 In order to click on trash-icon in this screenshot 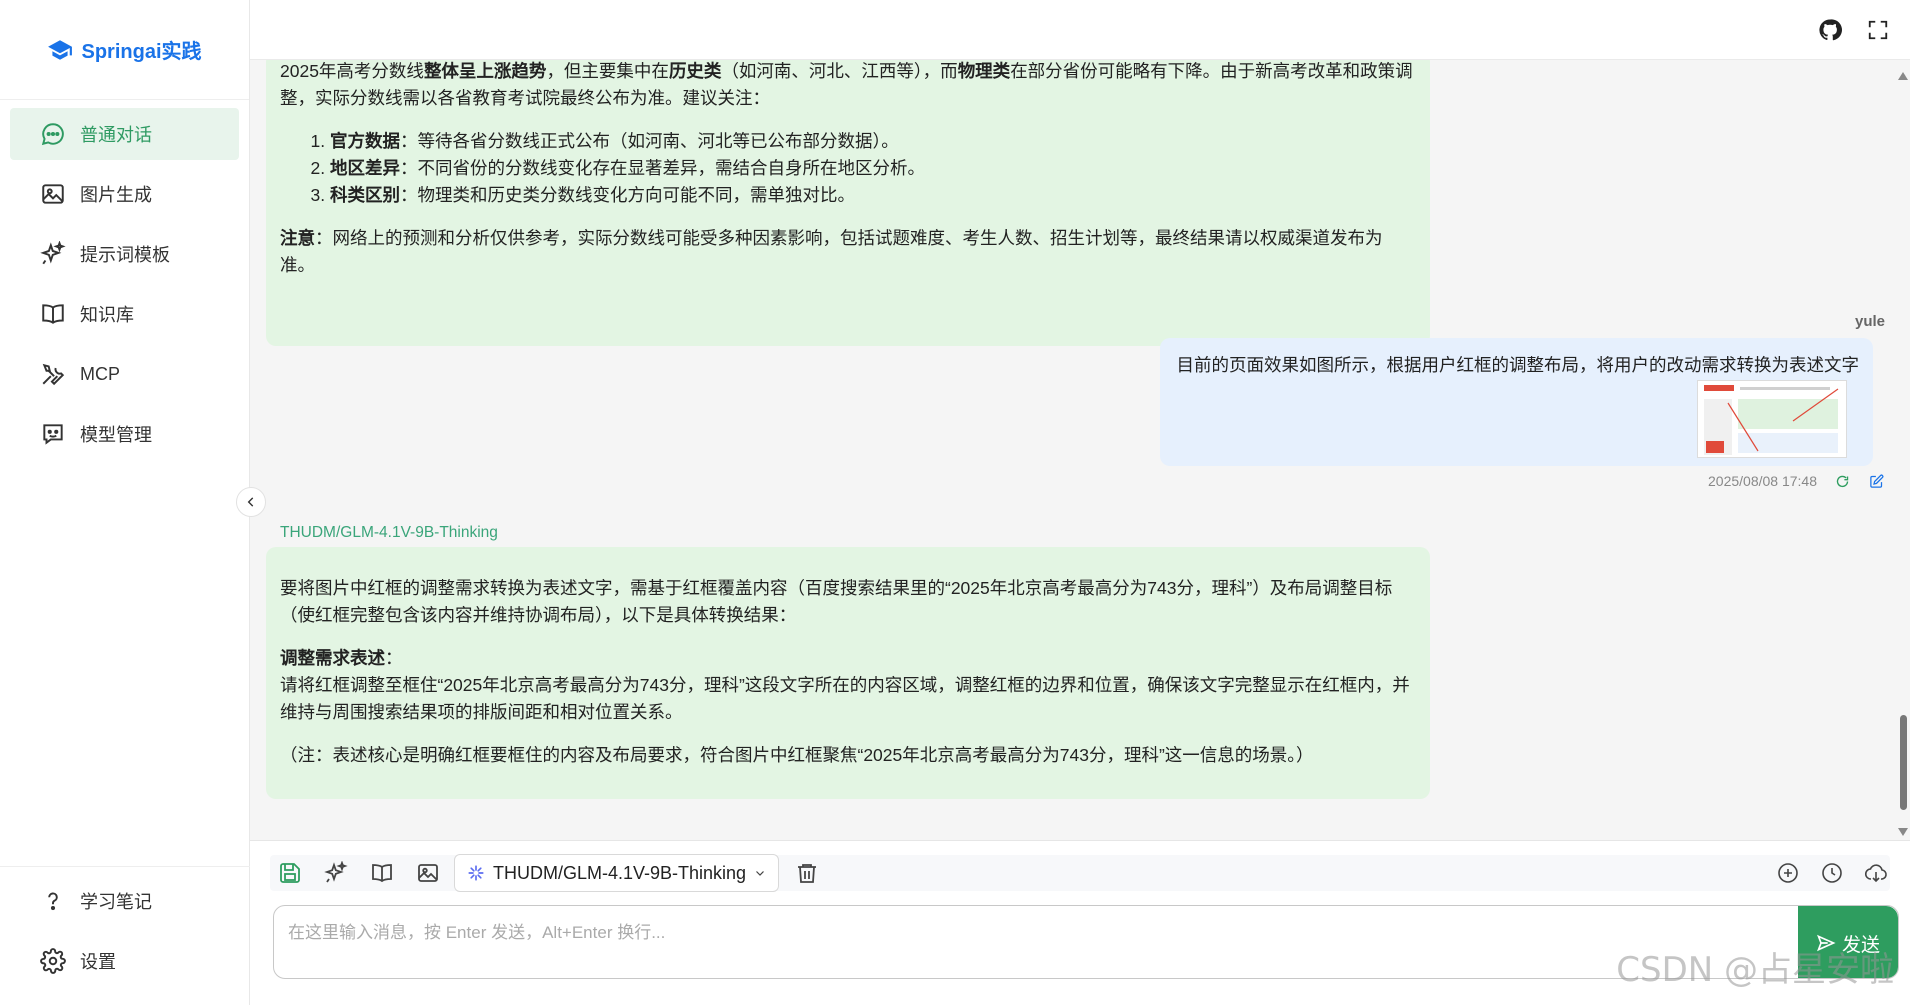, I will do `click(807, 873)`.